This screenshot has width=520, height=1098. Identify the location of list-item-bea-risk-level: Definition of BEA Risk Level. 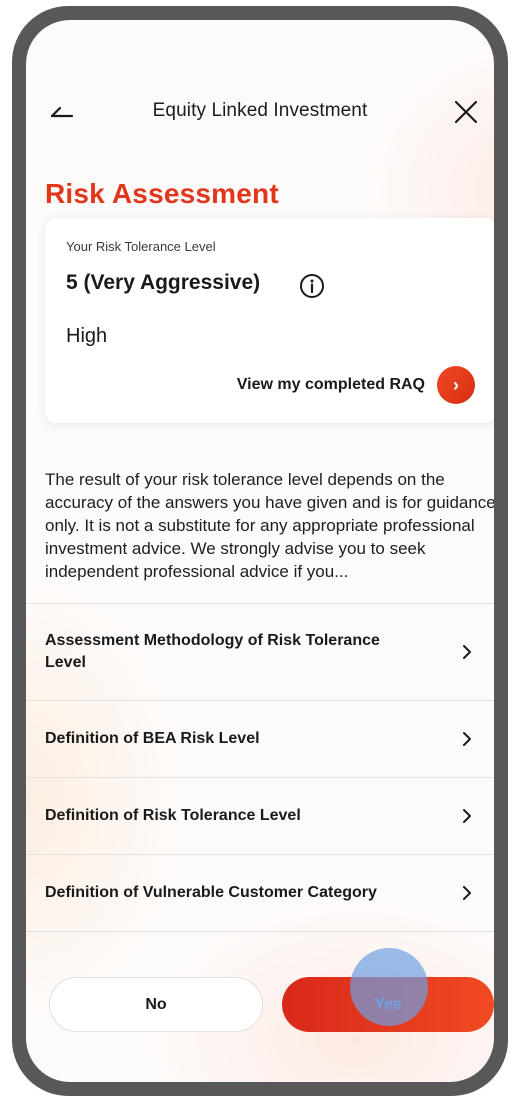
(260, 738).